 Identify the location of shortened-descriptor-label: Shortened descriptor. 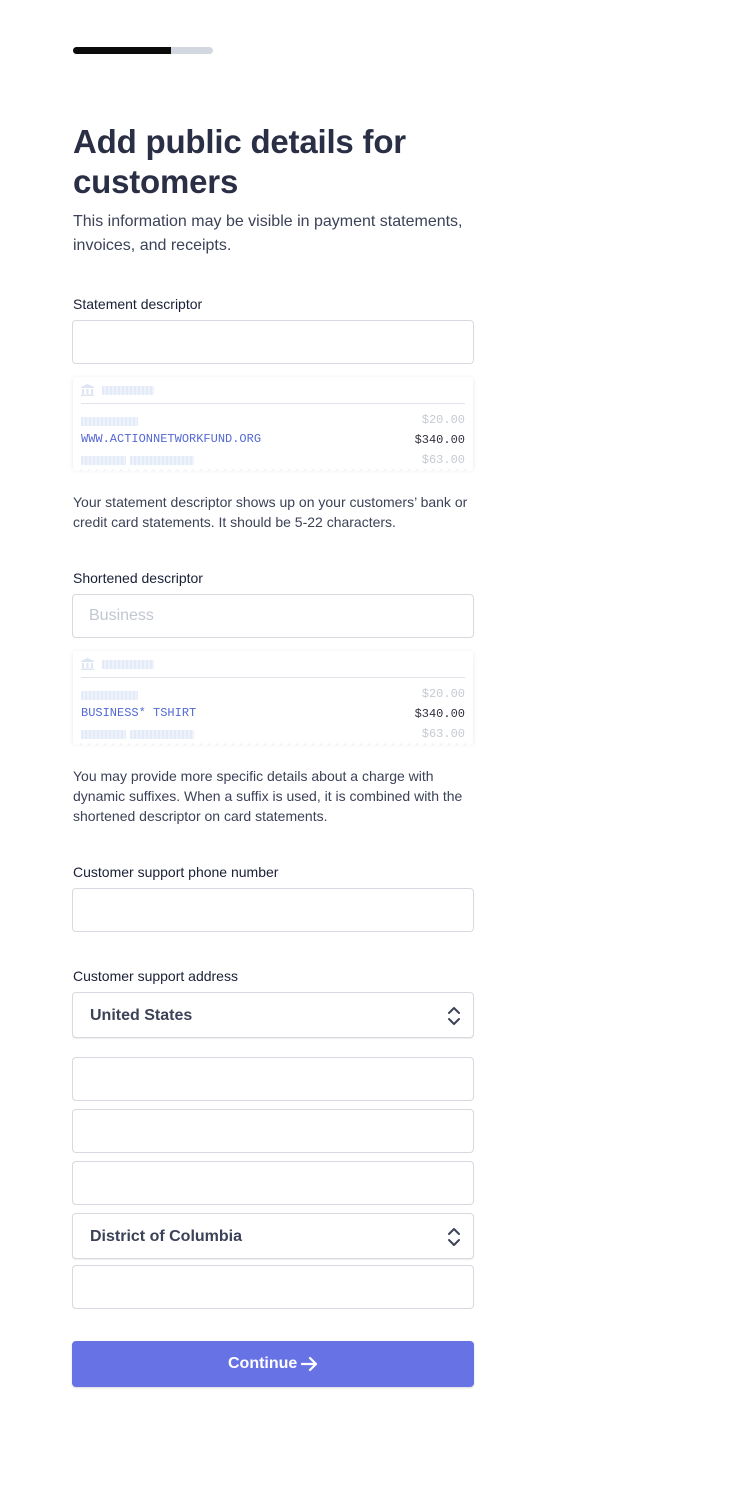
(138, 578).